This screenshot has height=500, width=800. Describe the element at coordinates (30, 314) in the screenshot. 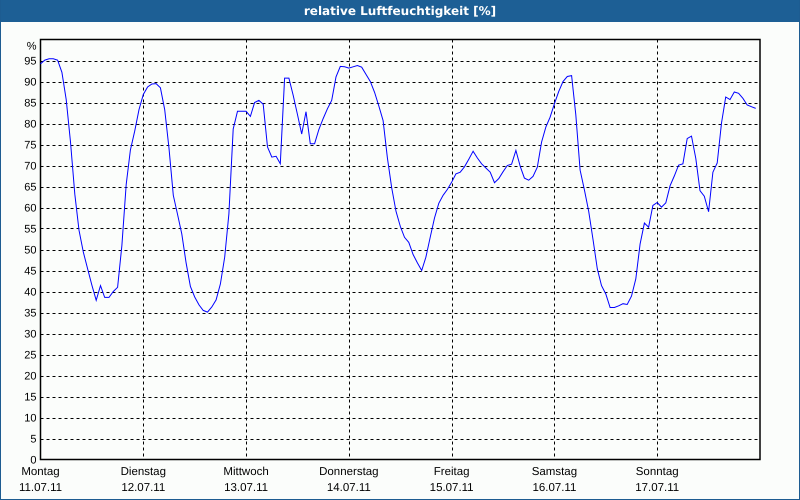

I see `y-tick-label: 35` at that location.